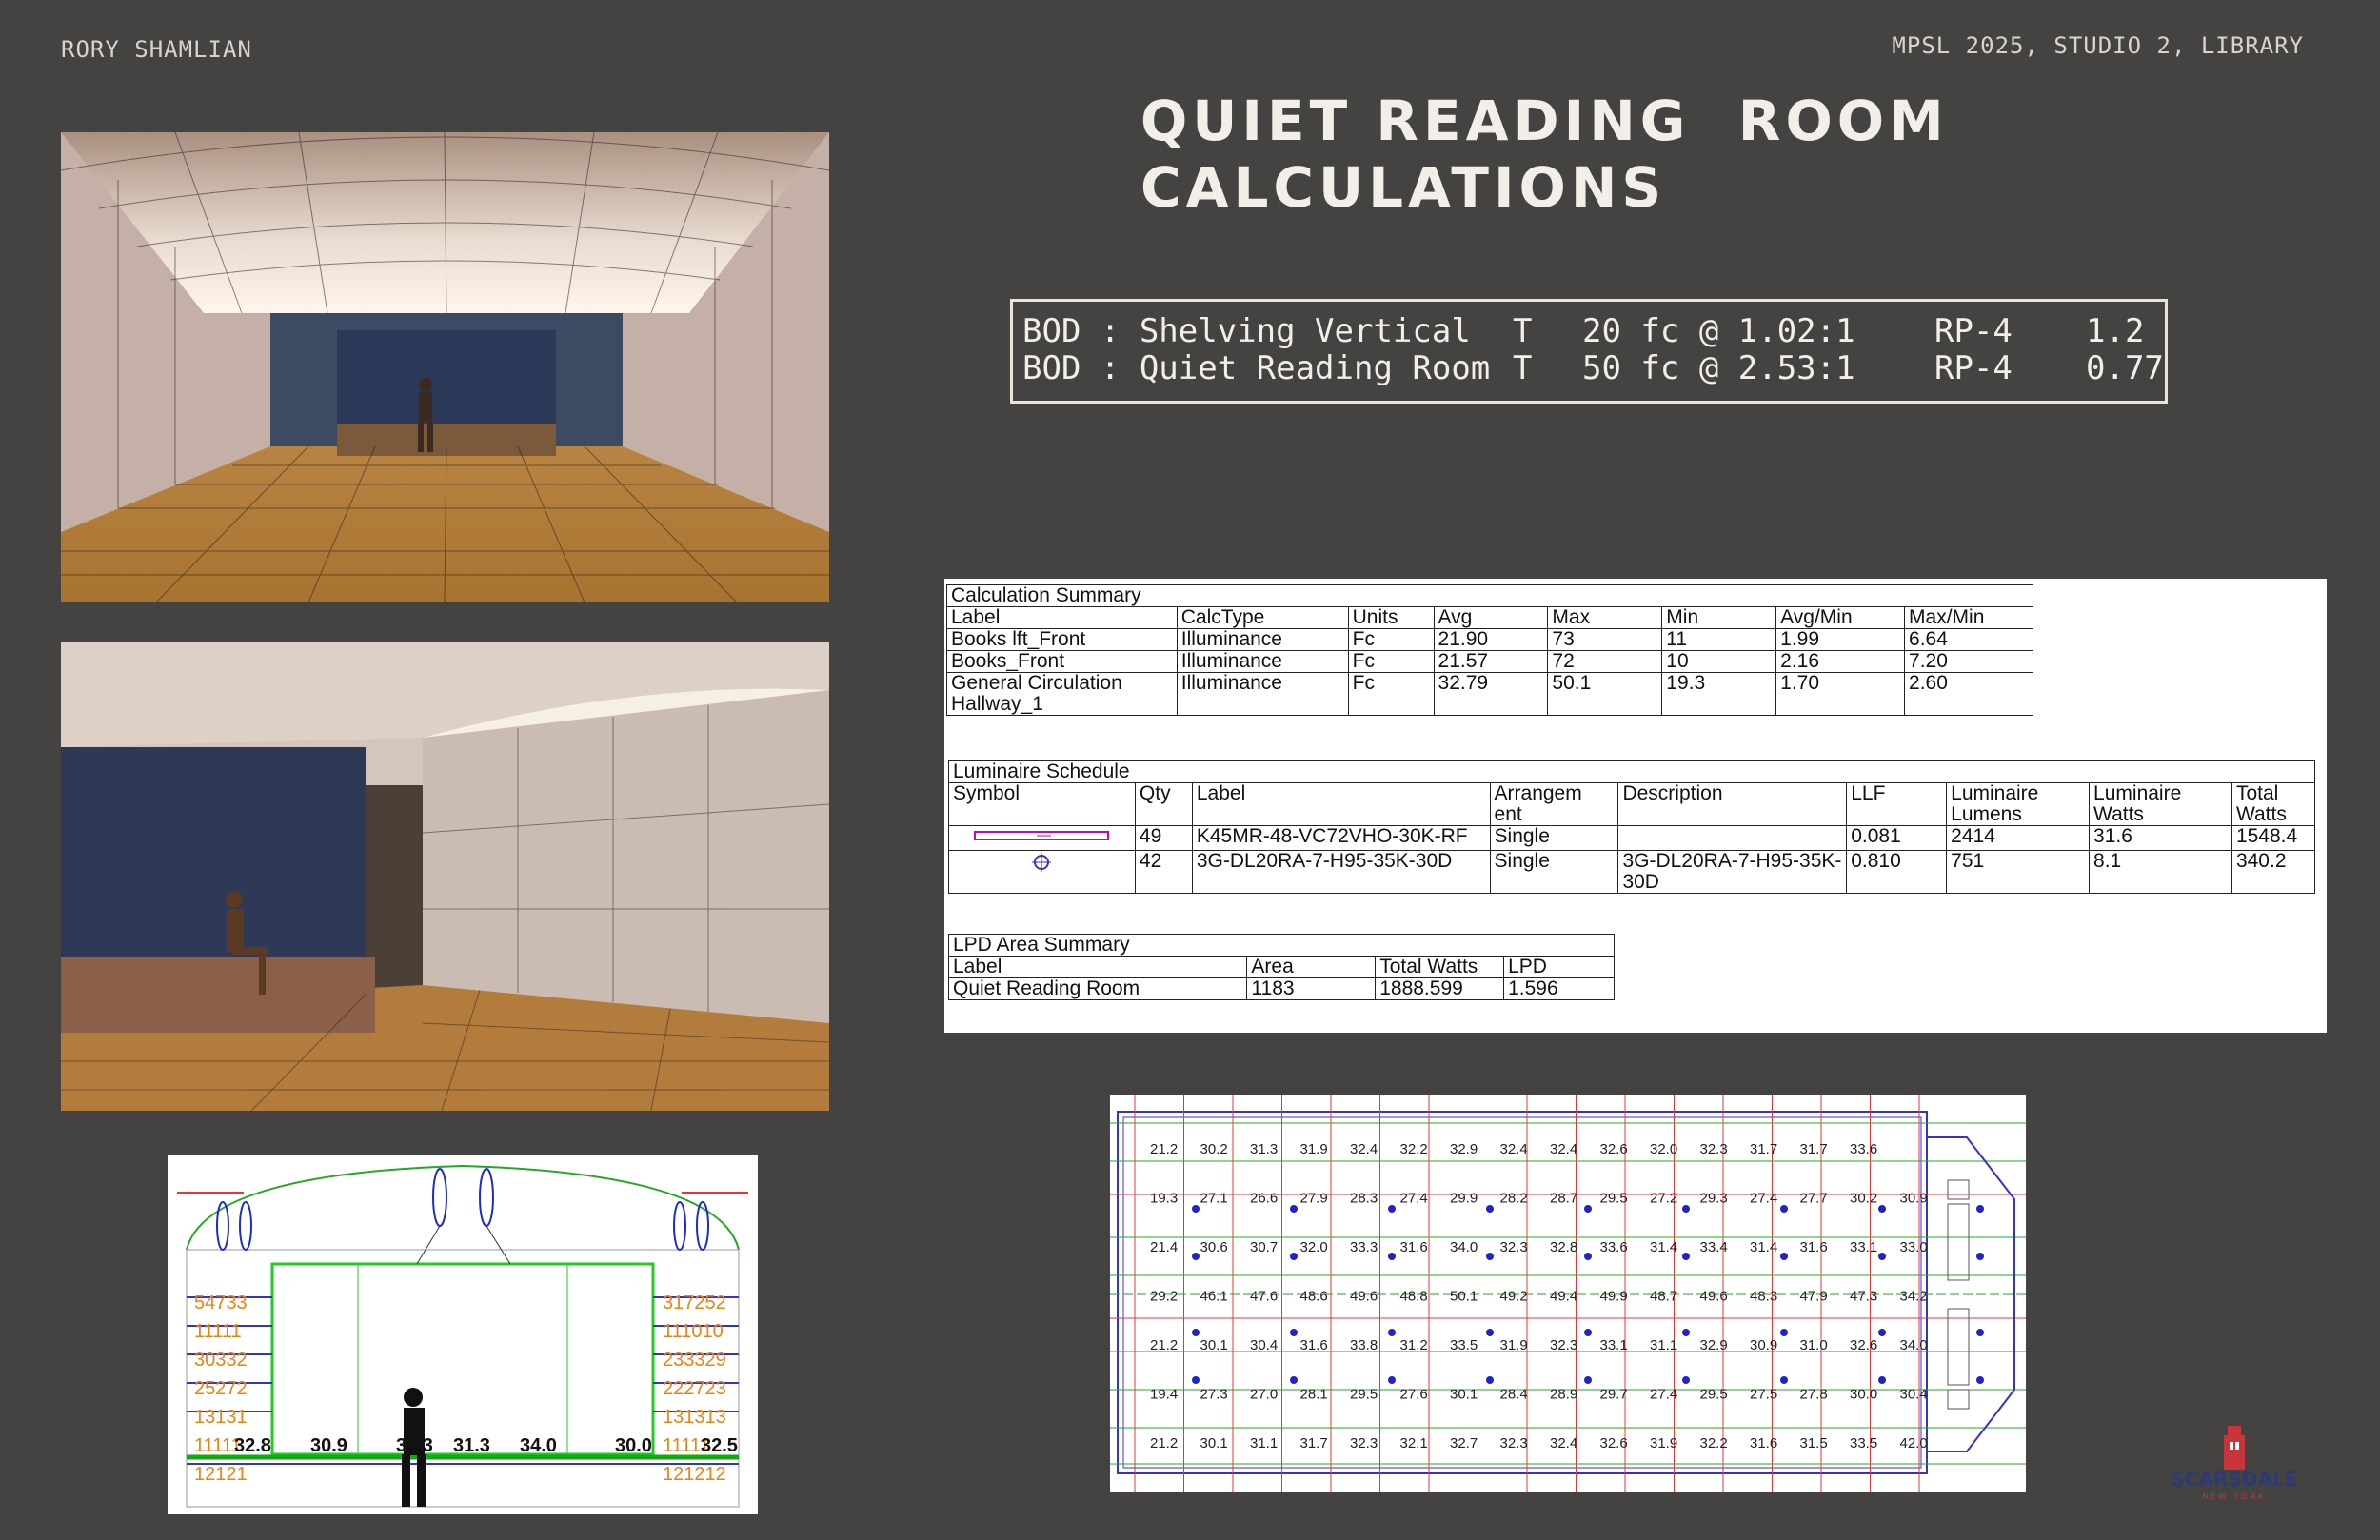  I want to click on plan-value: 29.7, so click(1614, 1395).